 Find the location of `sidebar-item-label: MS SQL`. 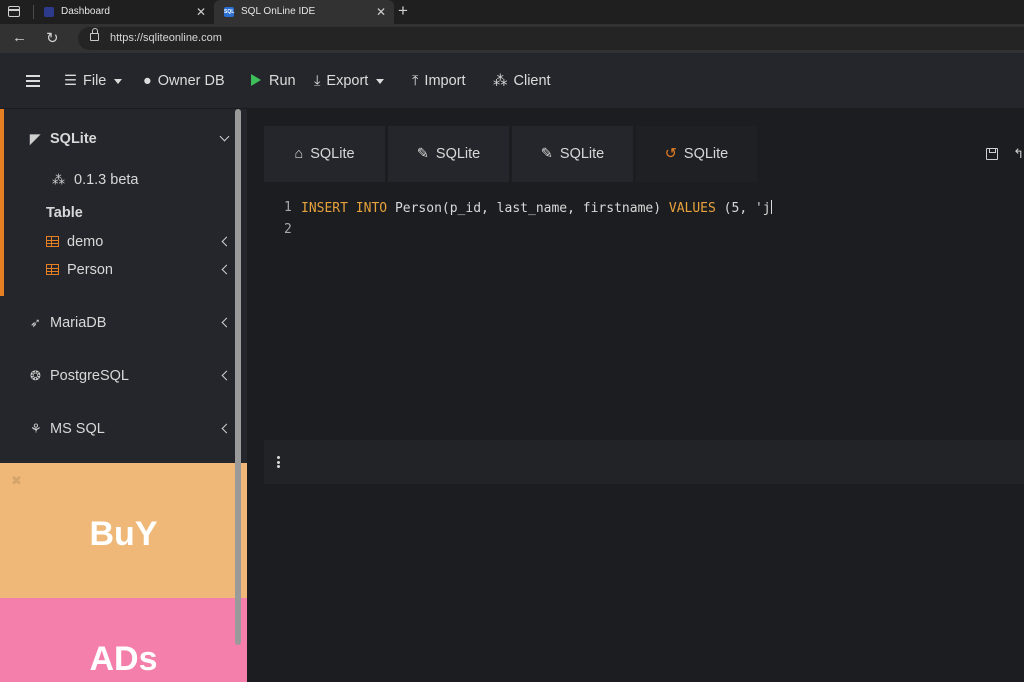

sidebar-item-label: MS SQL is located at coordinates (77, 429).